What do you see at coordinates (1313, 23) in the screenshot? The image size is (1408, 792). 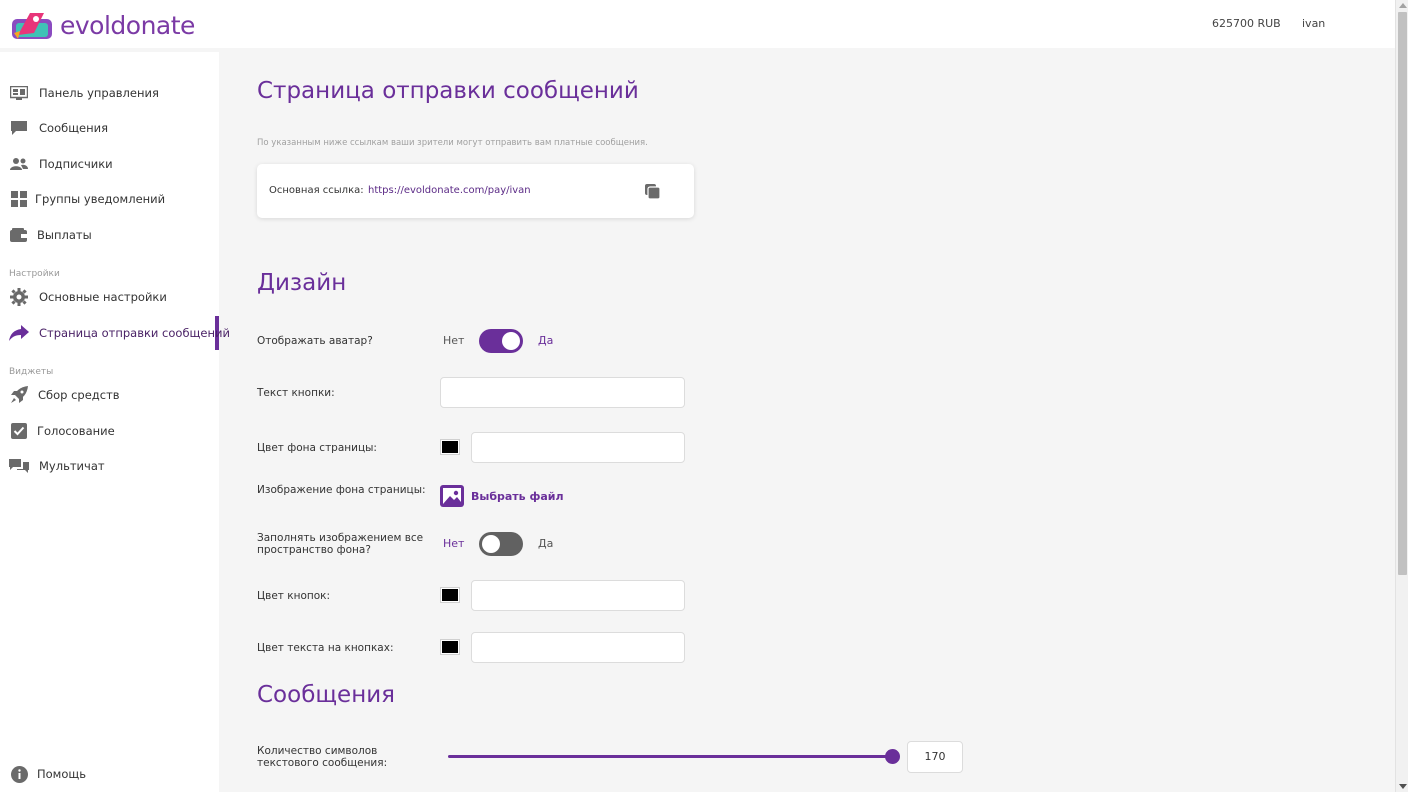 I see `user-menu: ivan` at bounding box center [1313, 23].